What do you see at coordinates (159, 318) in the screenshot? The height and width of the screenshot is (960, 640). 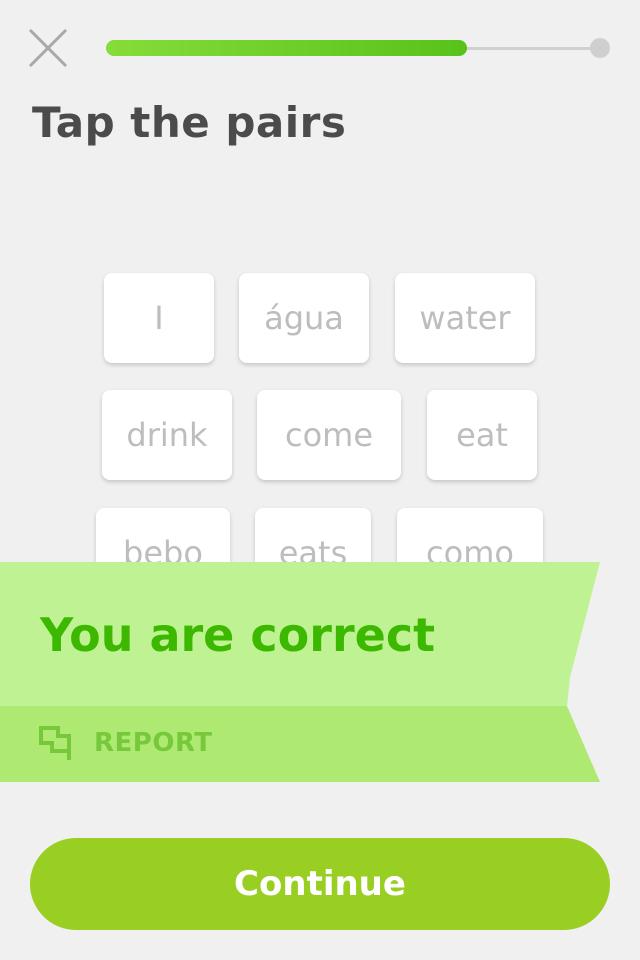 I see `word-tile: I` at bounding box center [159, 318].